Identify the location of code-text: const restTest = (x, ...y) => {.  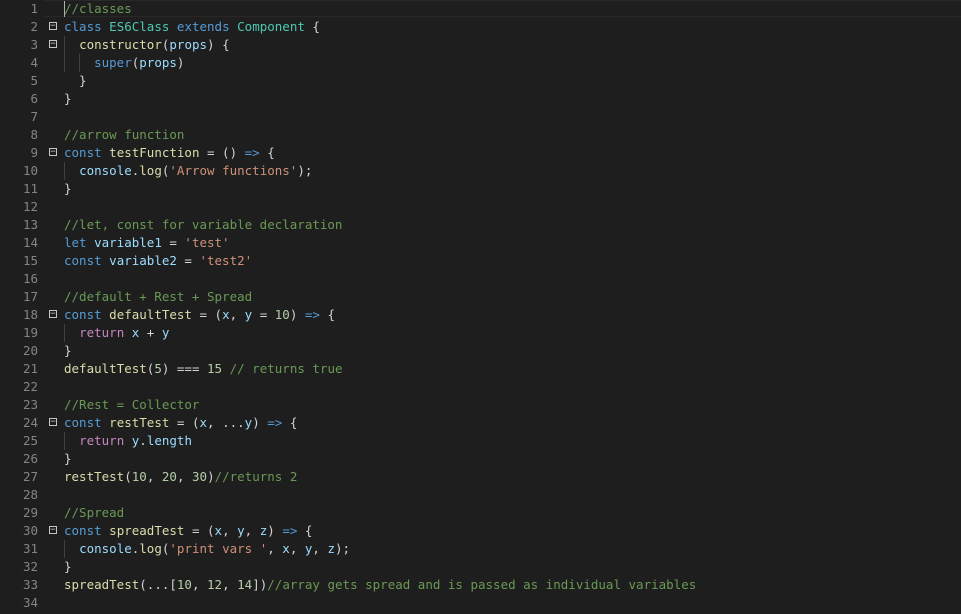
(180, 423).